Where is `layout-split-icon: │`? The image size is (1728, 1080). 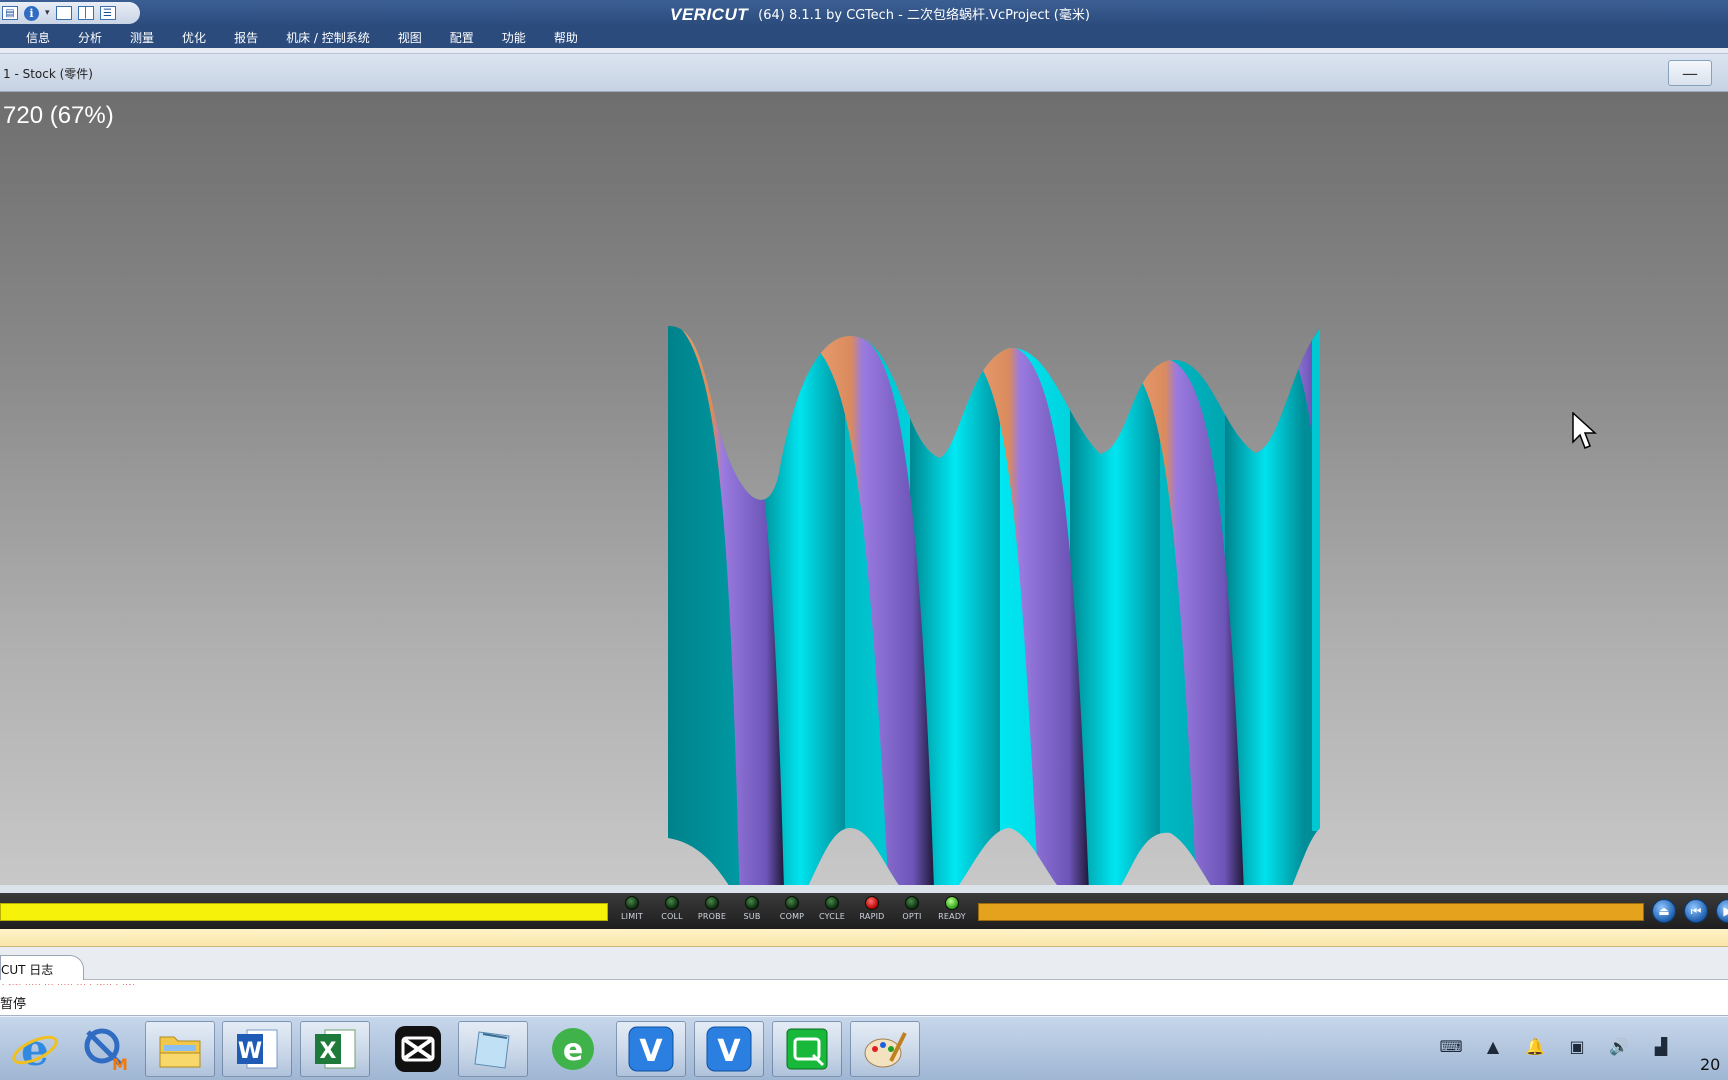
layout-split-icon: │ is located at coordinates (85, 13).